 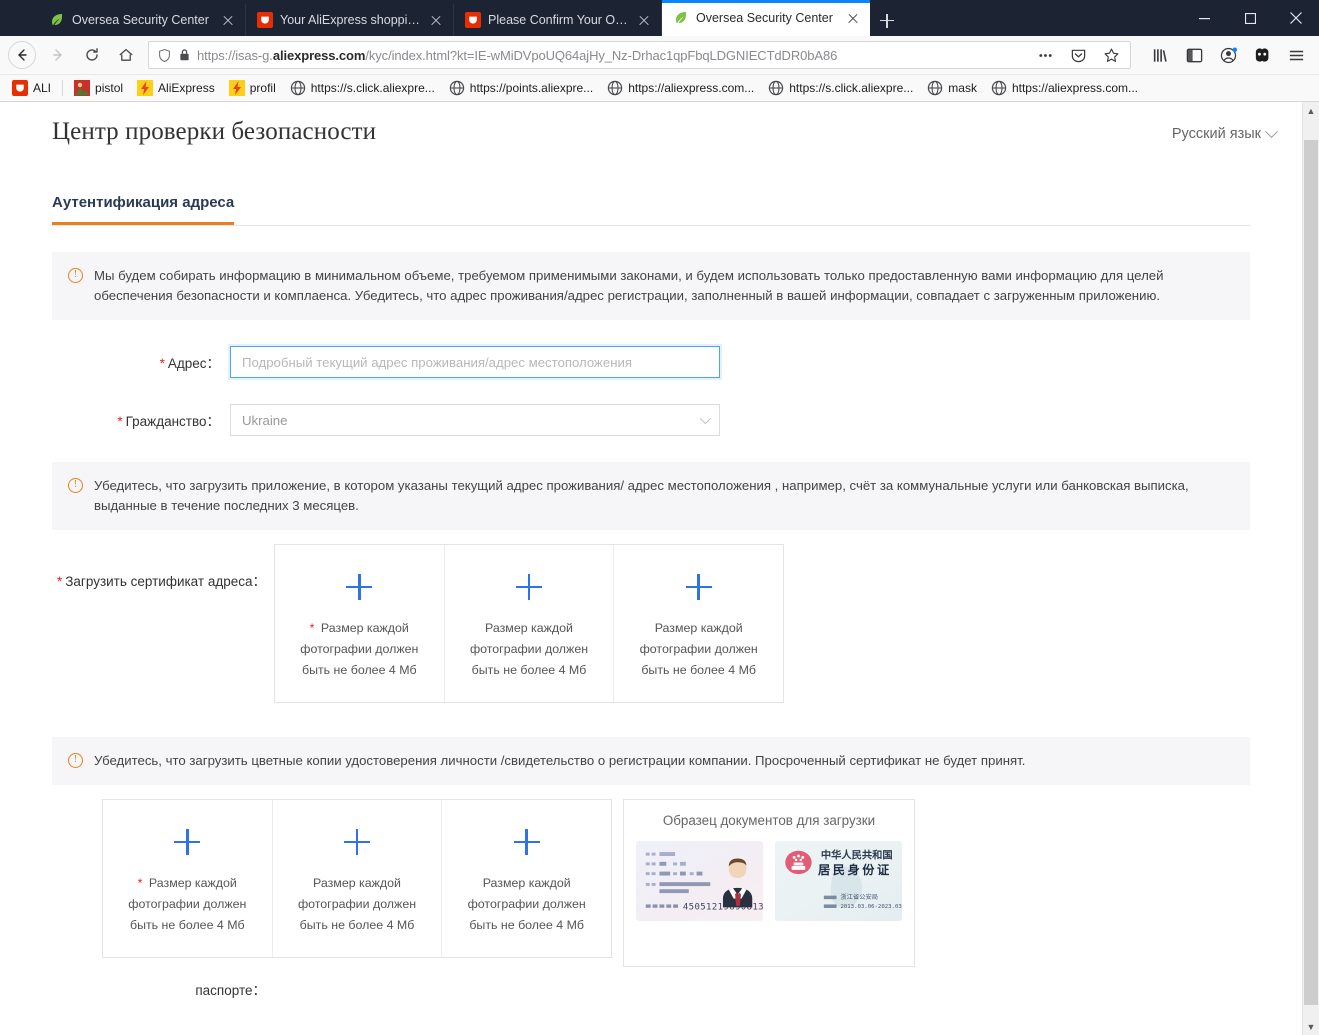 I want to click on minimize-icon, so click(x=1204, y=18).